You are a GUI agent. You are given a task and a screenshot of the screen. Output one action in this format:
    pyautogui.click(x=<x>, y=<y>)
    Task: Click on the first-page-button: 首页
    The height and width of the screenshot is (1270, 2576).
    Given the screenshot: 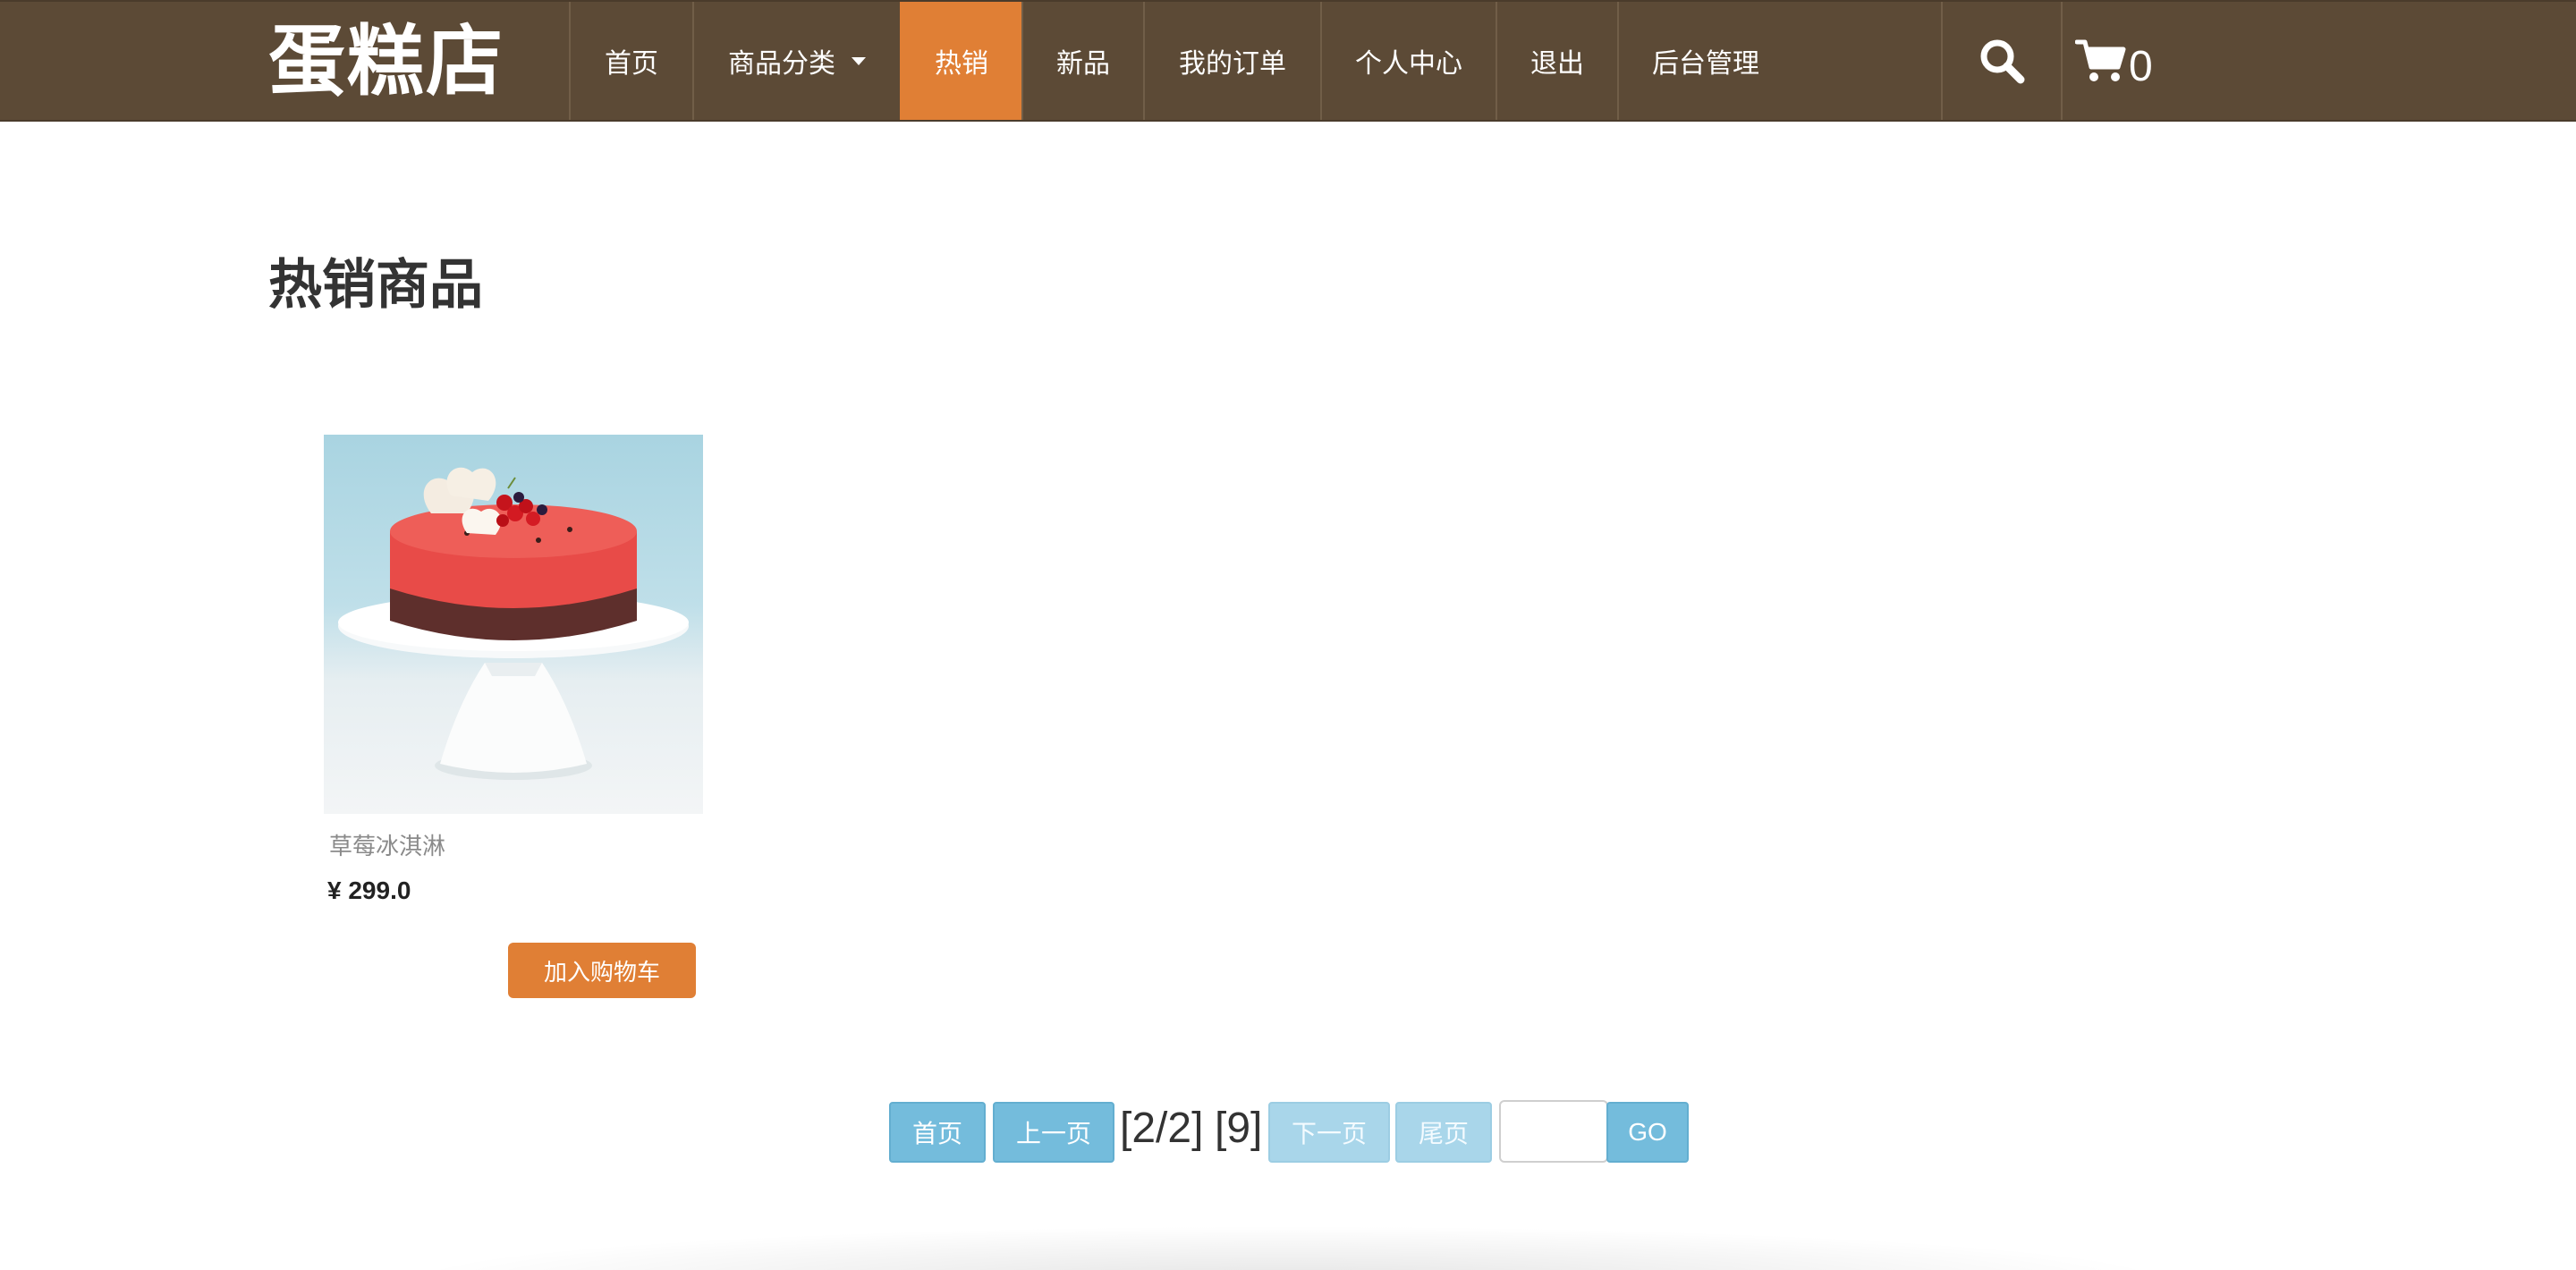 What is the action you would take?
    pyautogui.click(x=937, y=1132)
    